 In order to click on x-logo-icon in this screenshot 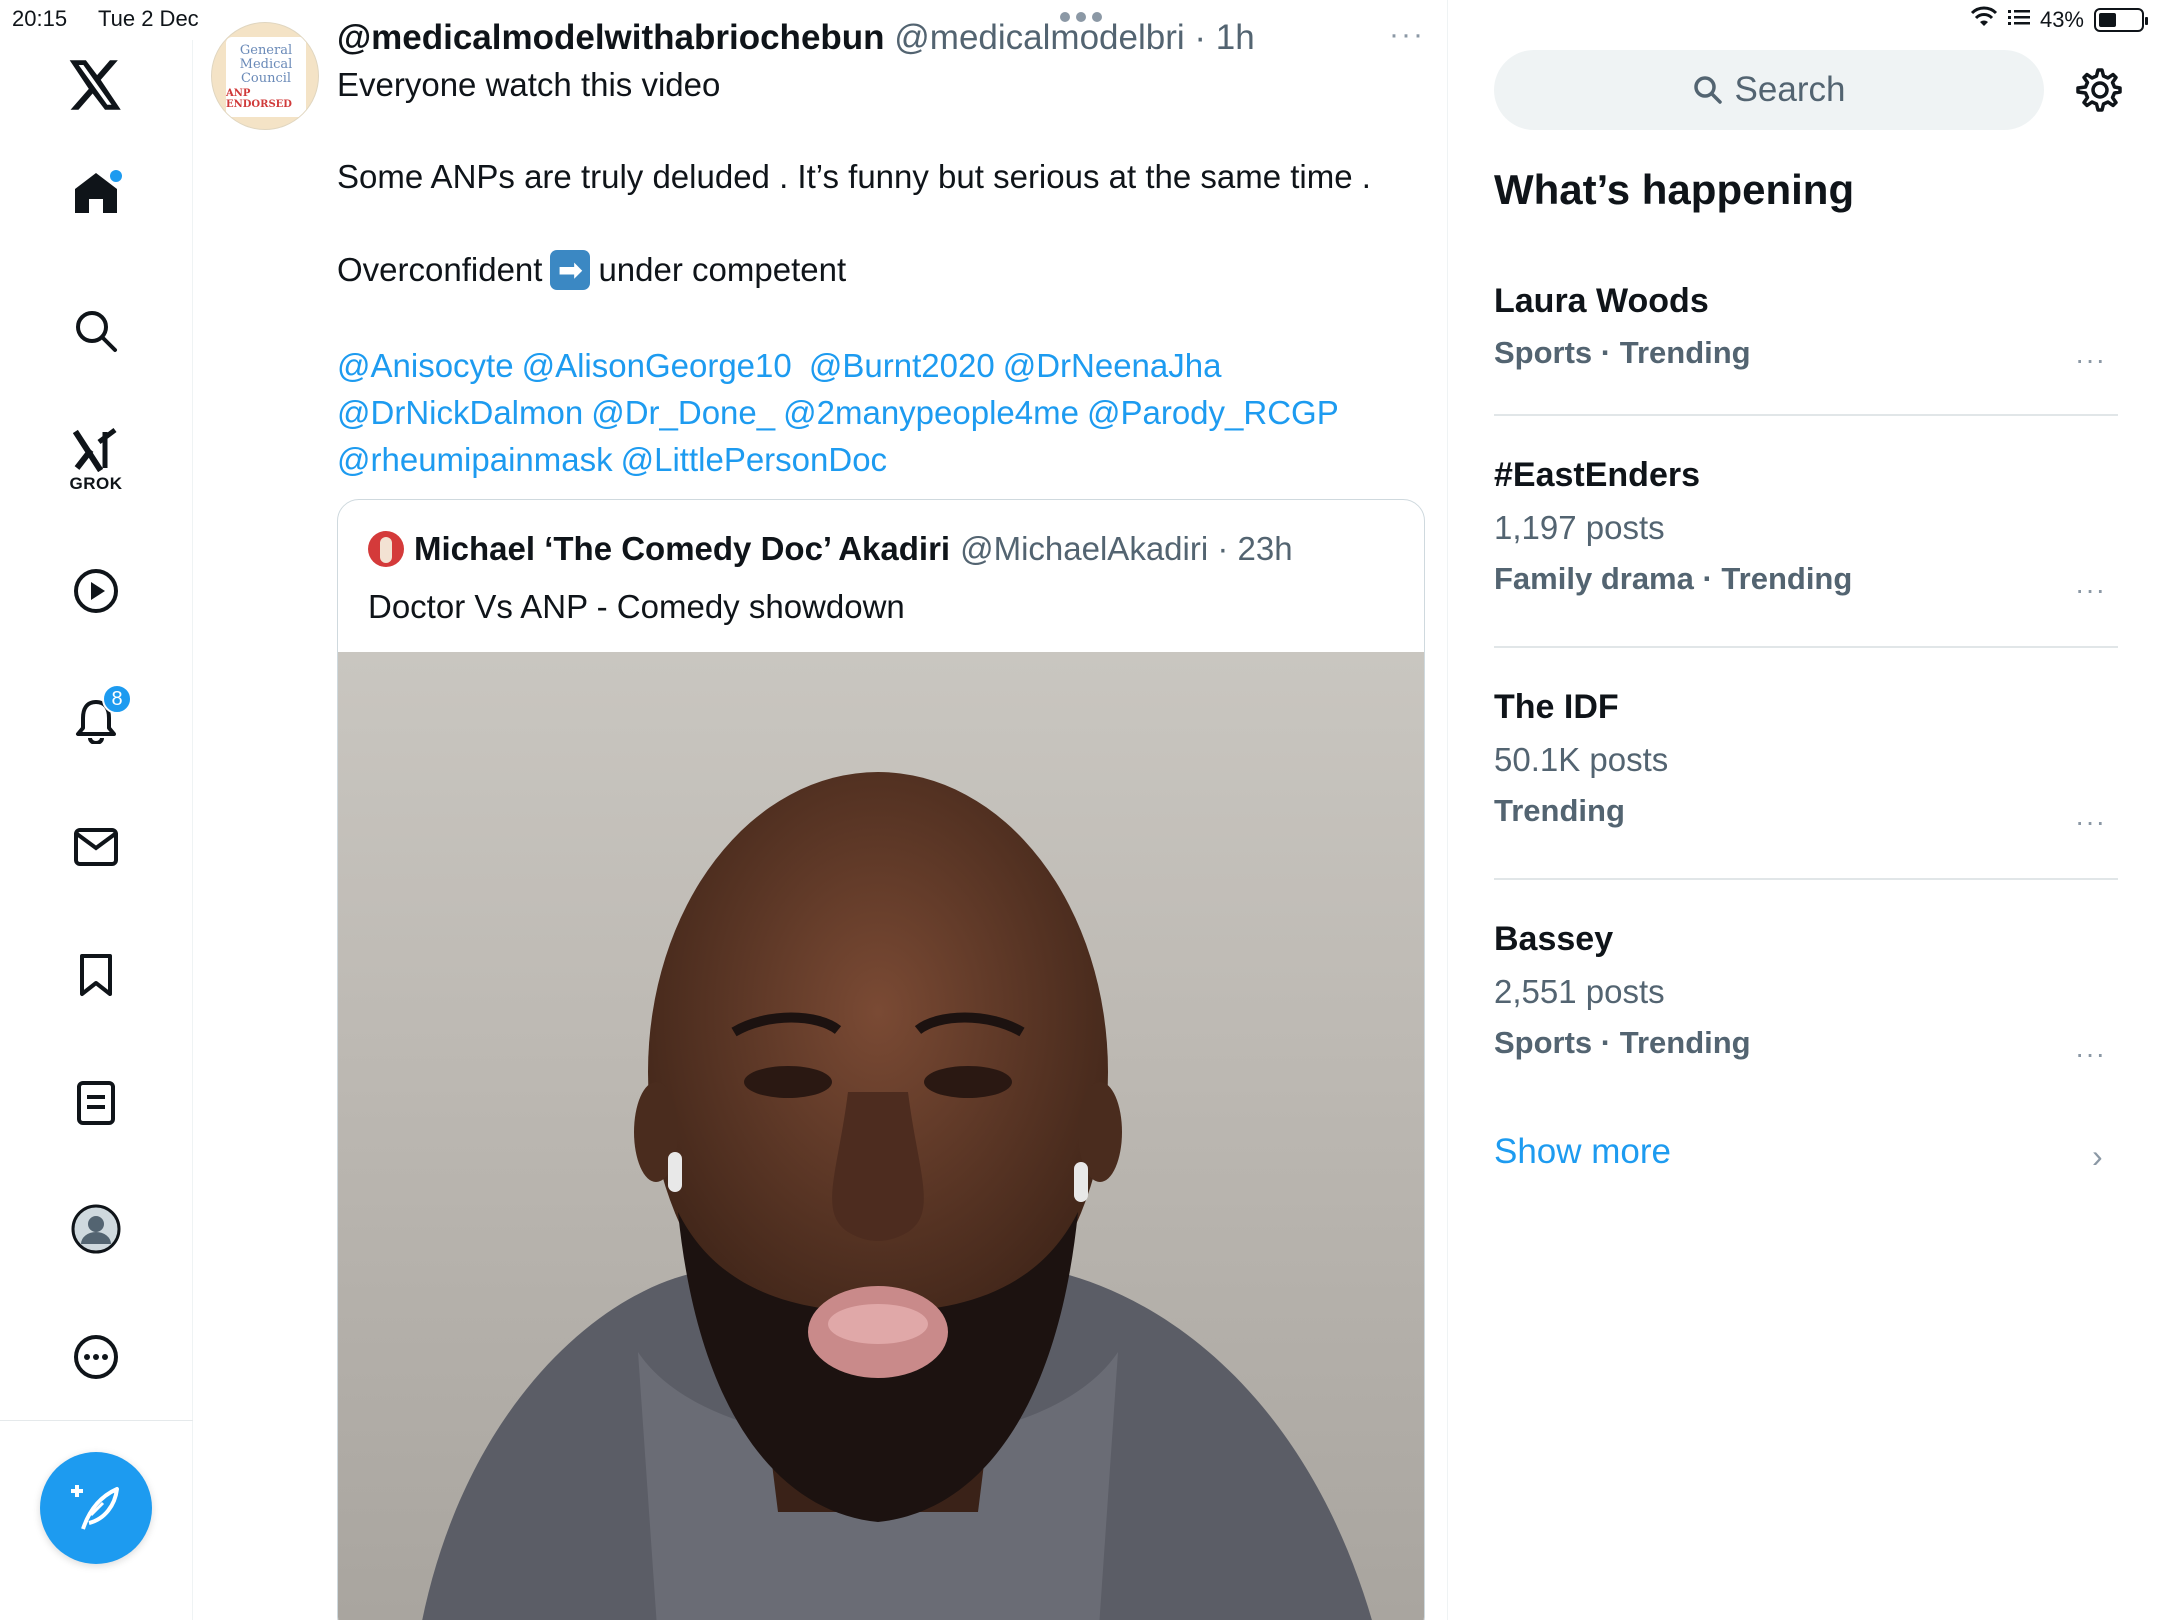, I will do `click(96, 85)`.